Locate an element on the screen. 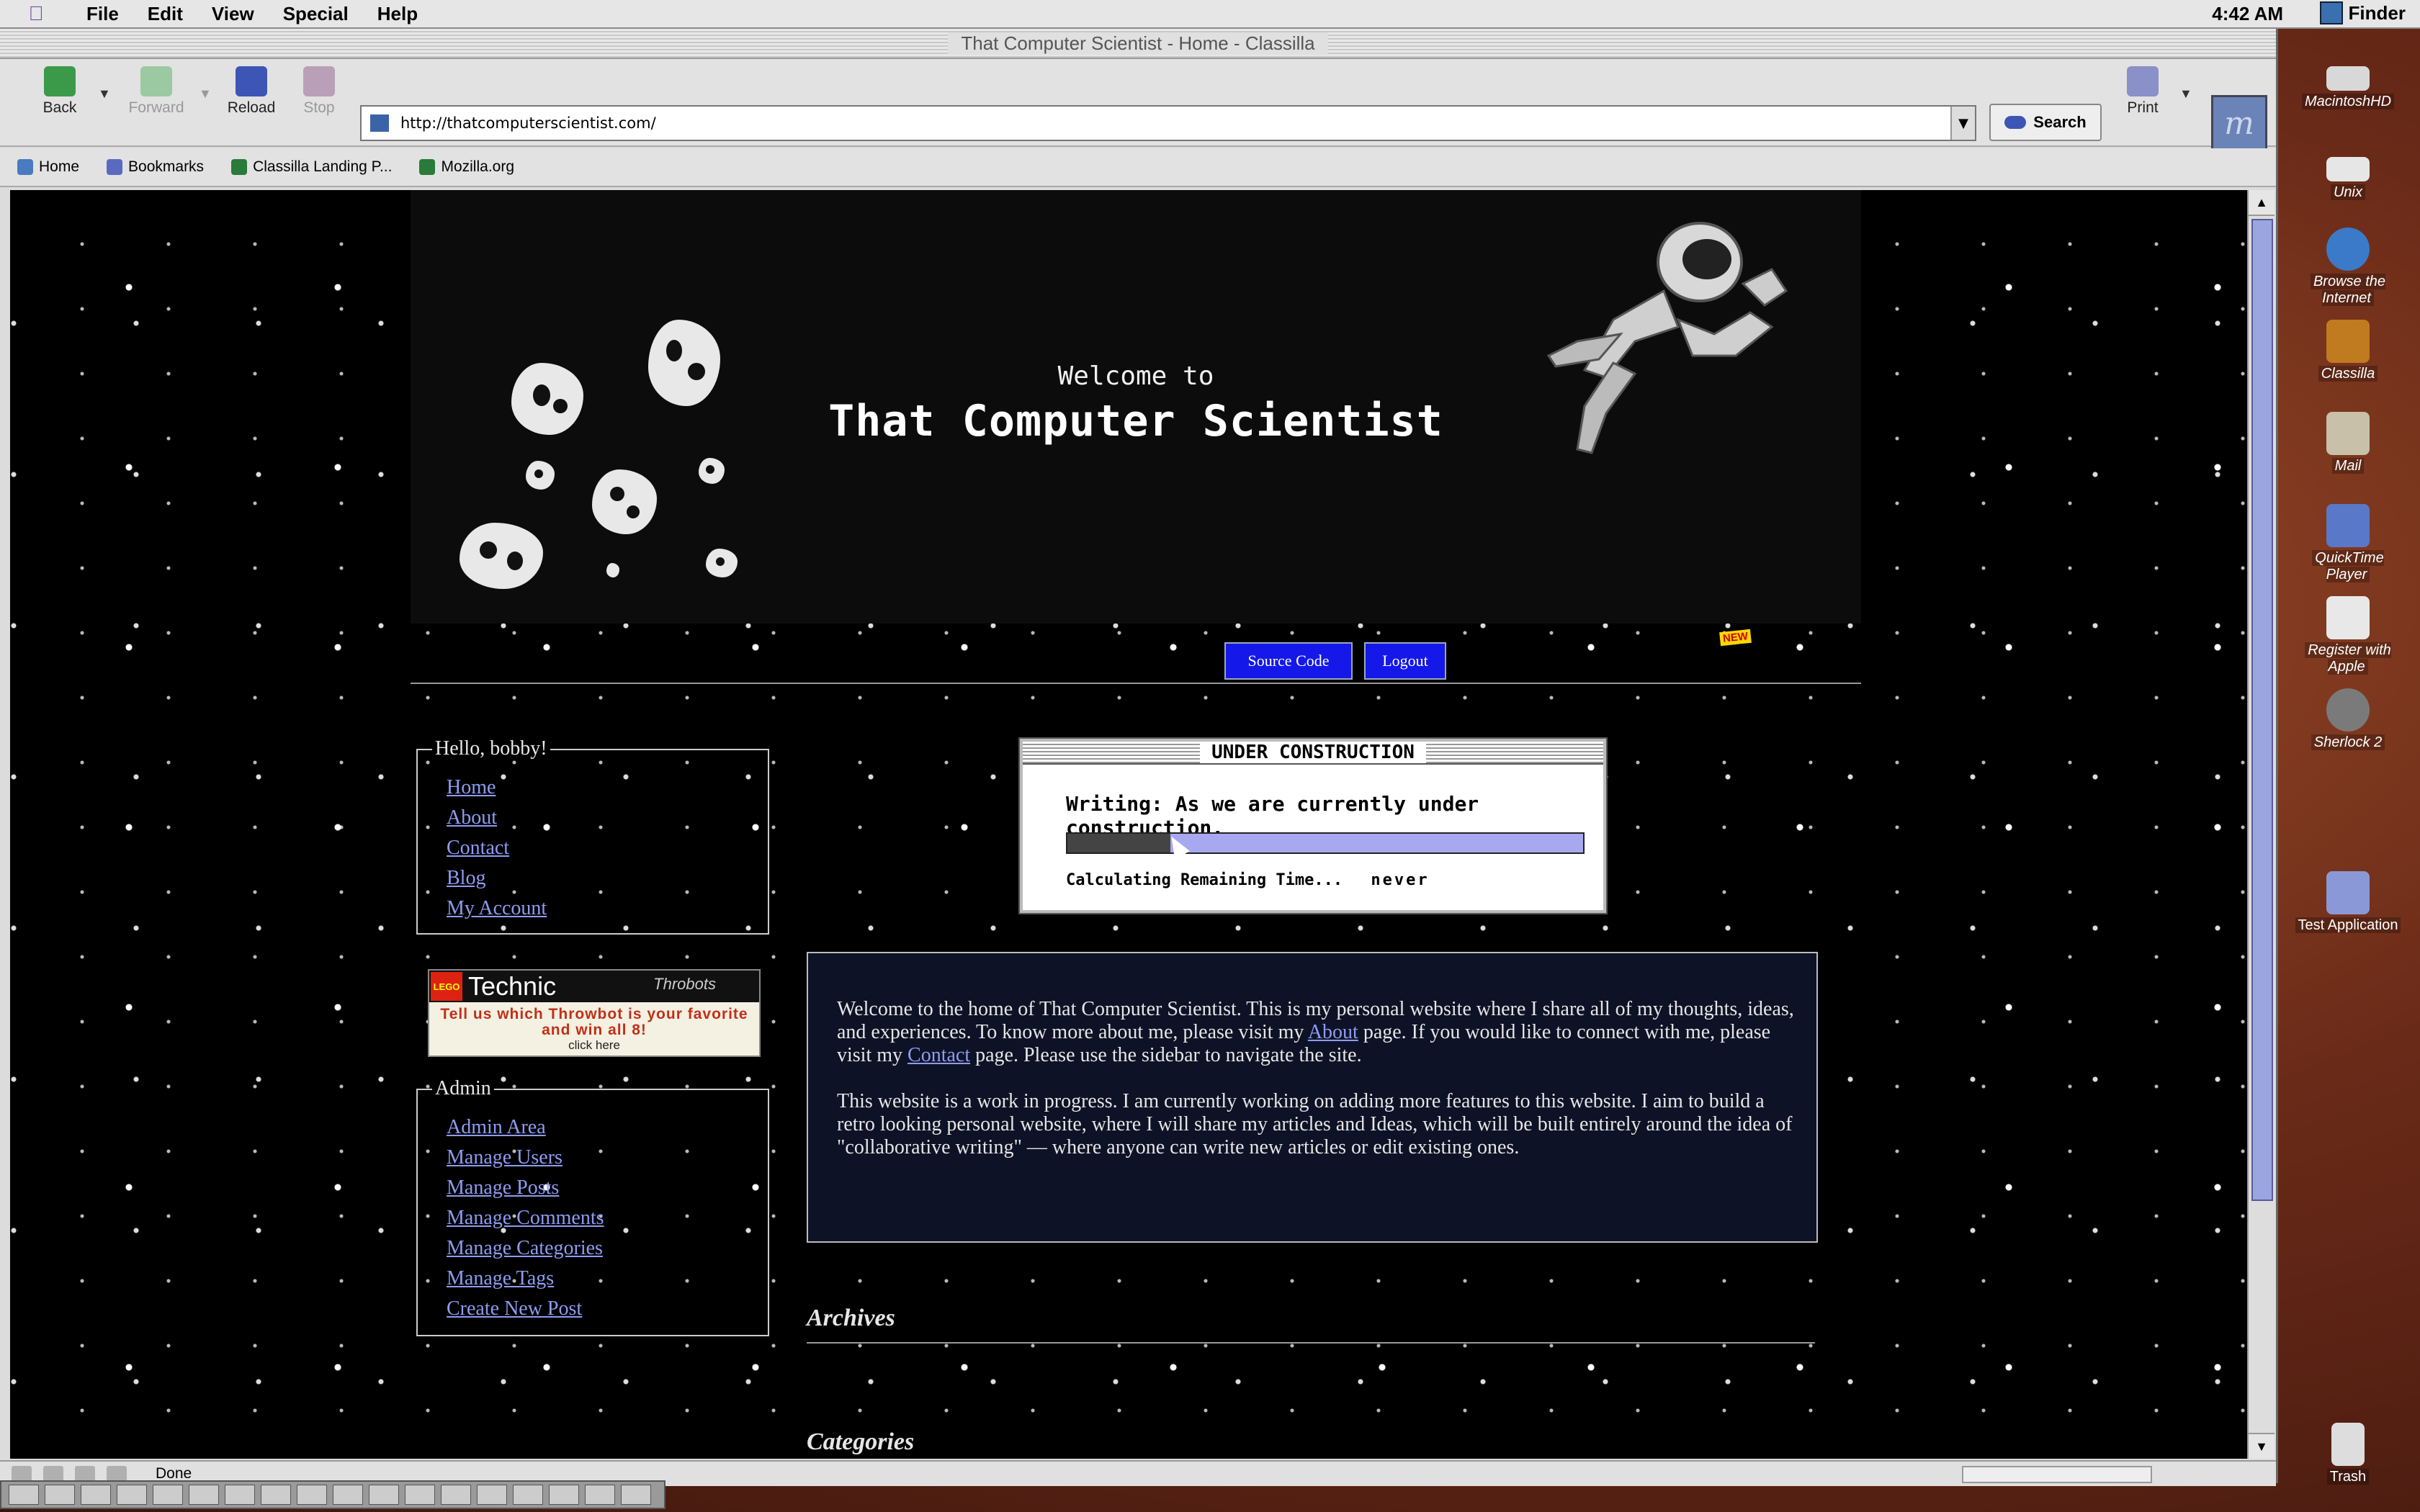 Image resolution: width=2420 pixels, height=1512 pixels. desktop-icon-quicktime: QuickTime Player is located at coordinates (2348, 543).